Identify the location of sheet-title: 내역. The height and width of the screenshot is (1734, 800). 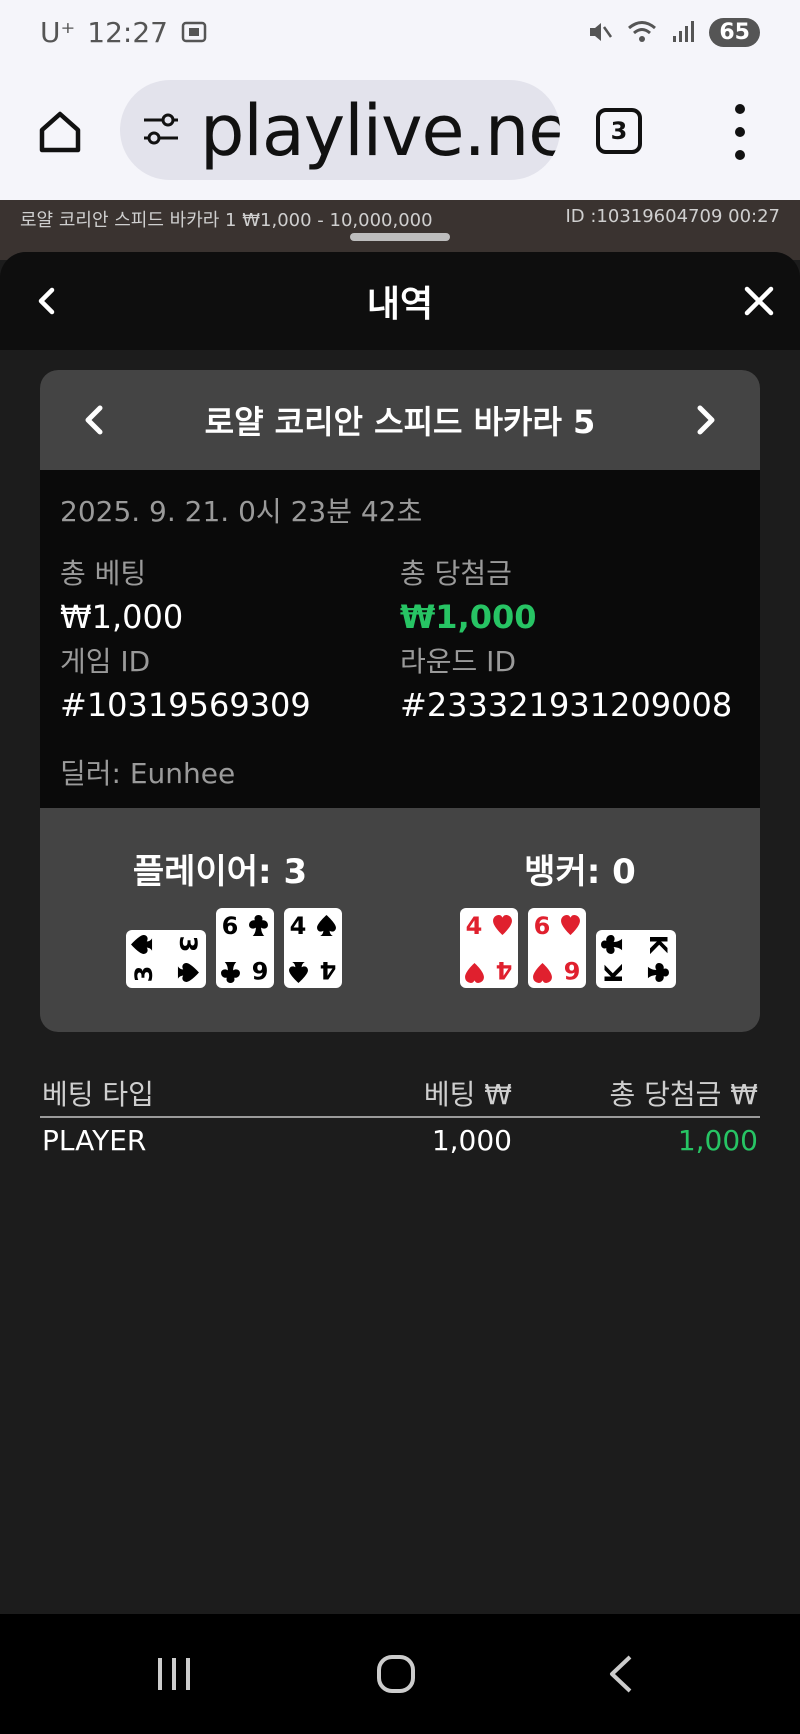
(400, 304).